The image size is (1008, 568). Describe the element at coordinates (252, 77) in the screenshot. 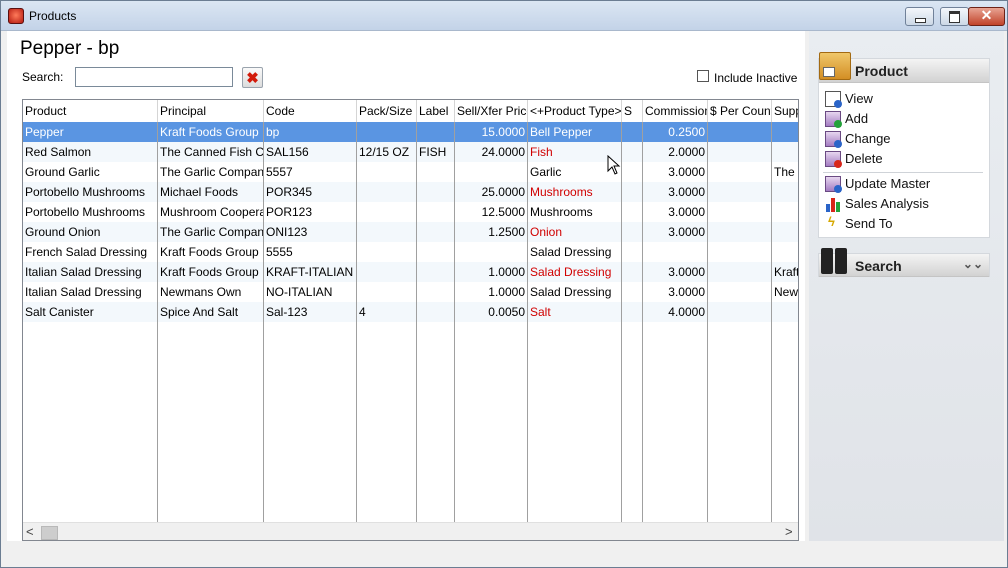

I see `clear-search-button: ✖` at that location.